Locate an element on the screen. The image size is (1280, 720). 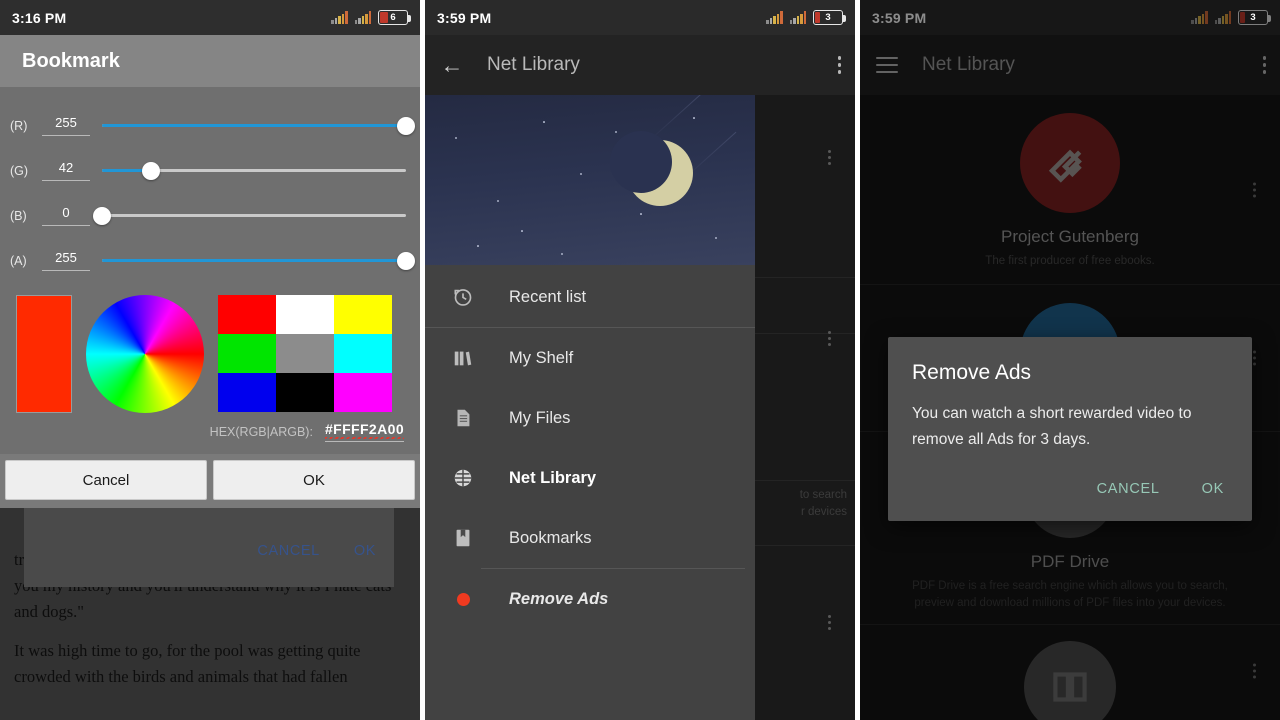
behind-text-fragment-2: r devices is located at coordinates (823, 512).